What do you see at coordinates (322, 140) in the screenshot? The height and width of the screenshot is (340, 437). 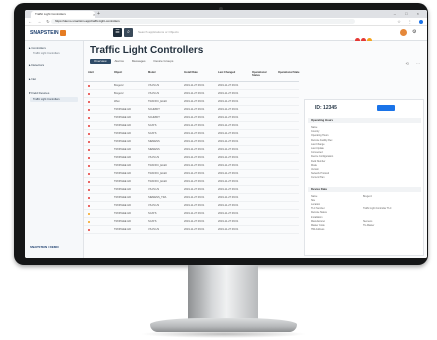 I see `panel-field-label: Remote Facility Rec` at bounding box center [322, 140].